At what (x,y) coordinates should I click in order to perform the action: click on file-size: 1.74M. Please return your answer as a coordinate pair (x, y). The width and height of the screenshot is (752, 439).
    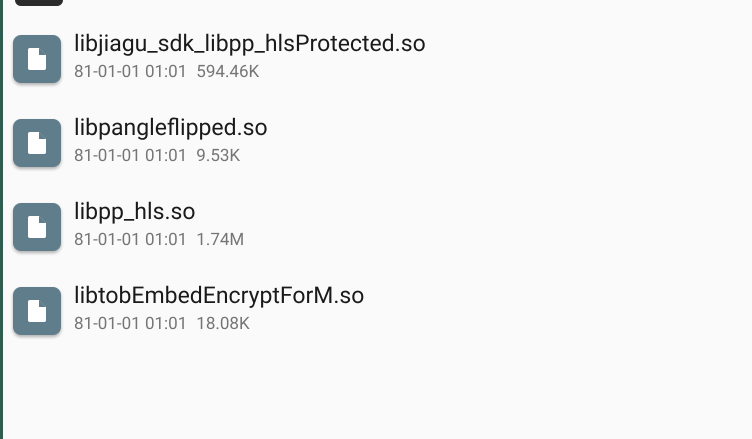
    Looking at the image, I should click on (220, 240).